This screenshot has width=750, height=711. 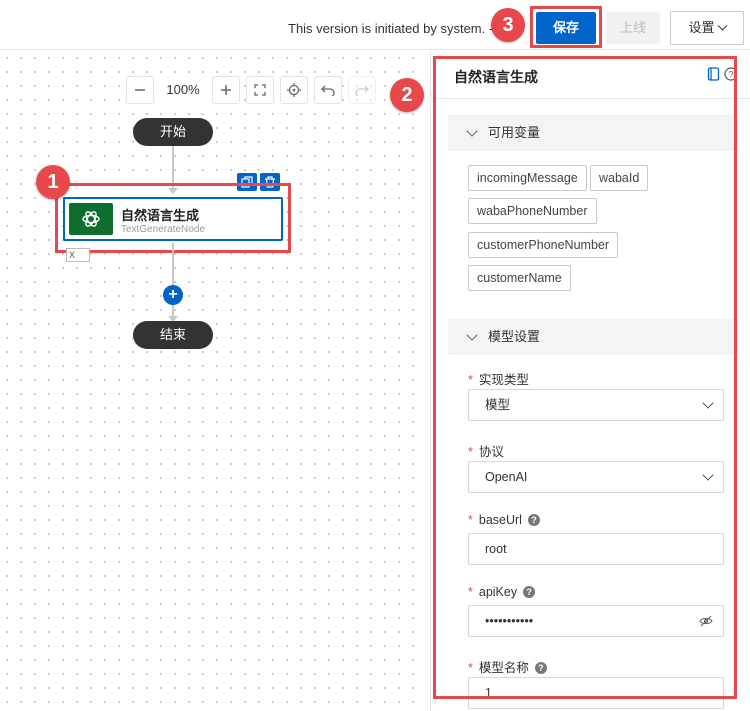 I want to click on end-node: 结束, so click(x=173, y=335).